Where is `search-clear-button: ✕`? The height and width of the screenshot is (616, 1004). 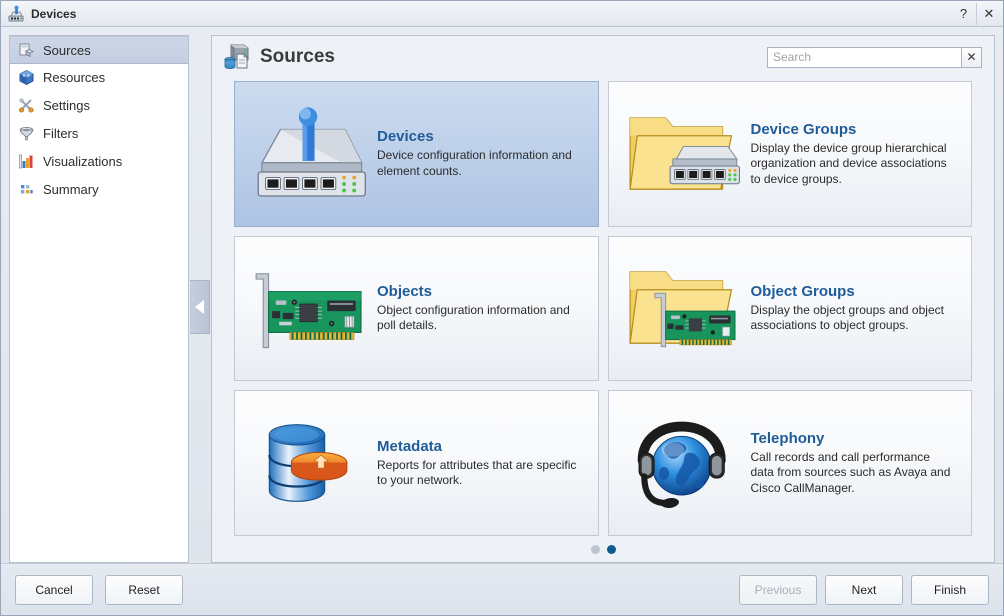
search-clear-button: ✕ is located at coordinates (971, 57).